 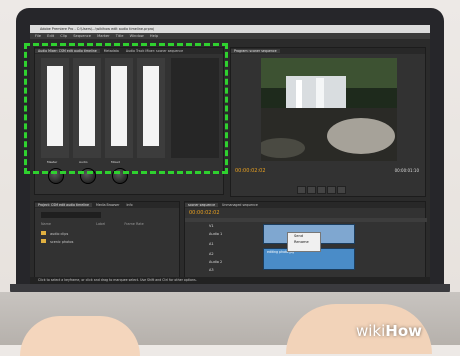 I want to click on track-label: Audio 2, so click(x=216, y=262).